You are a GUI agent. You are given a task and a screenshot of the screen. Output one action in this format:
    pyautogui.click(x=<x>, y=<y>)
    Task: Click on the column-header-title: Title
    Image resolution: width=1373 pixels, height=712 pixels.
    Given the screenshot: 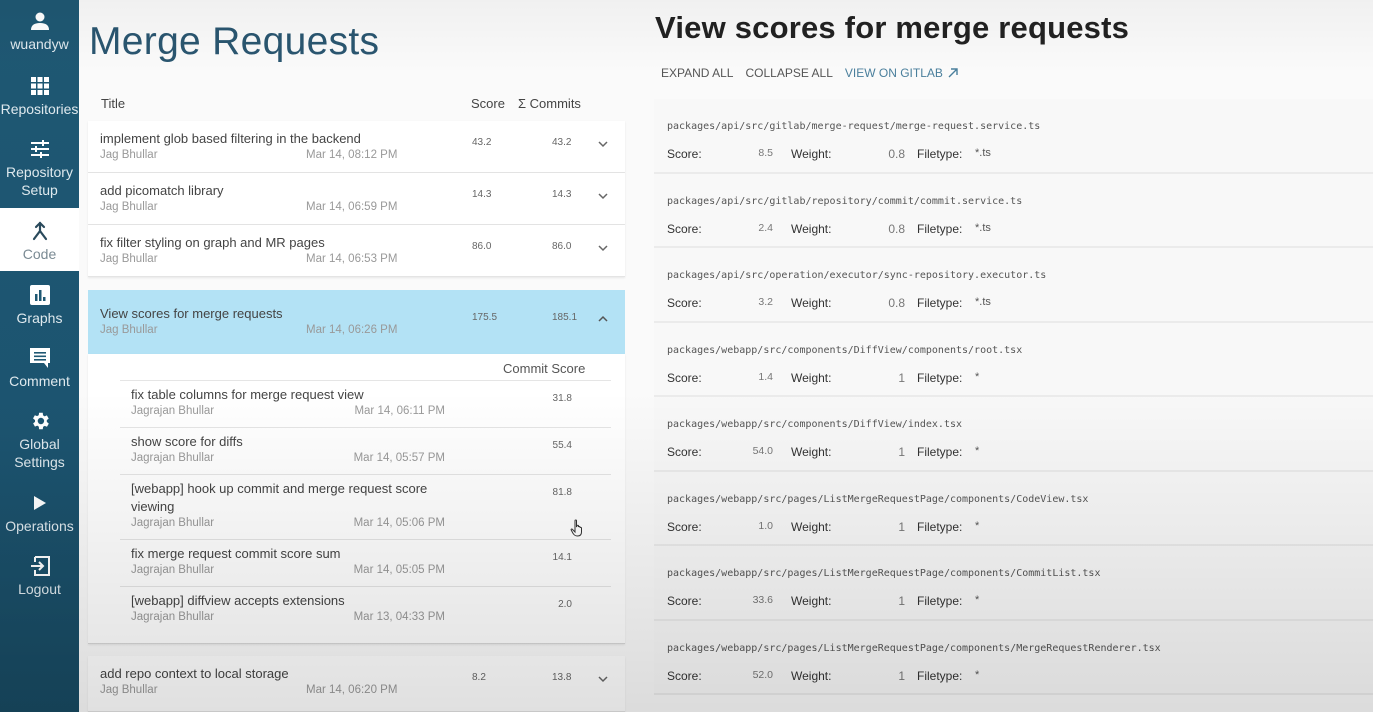 What is the action you would take?
    pyautogui.click(x=113, y=103)
    